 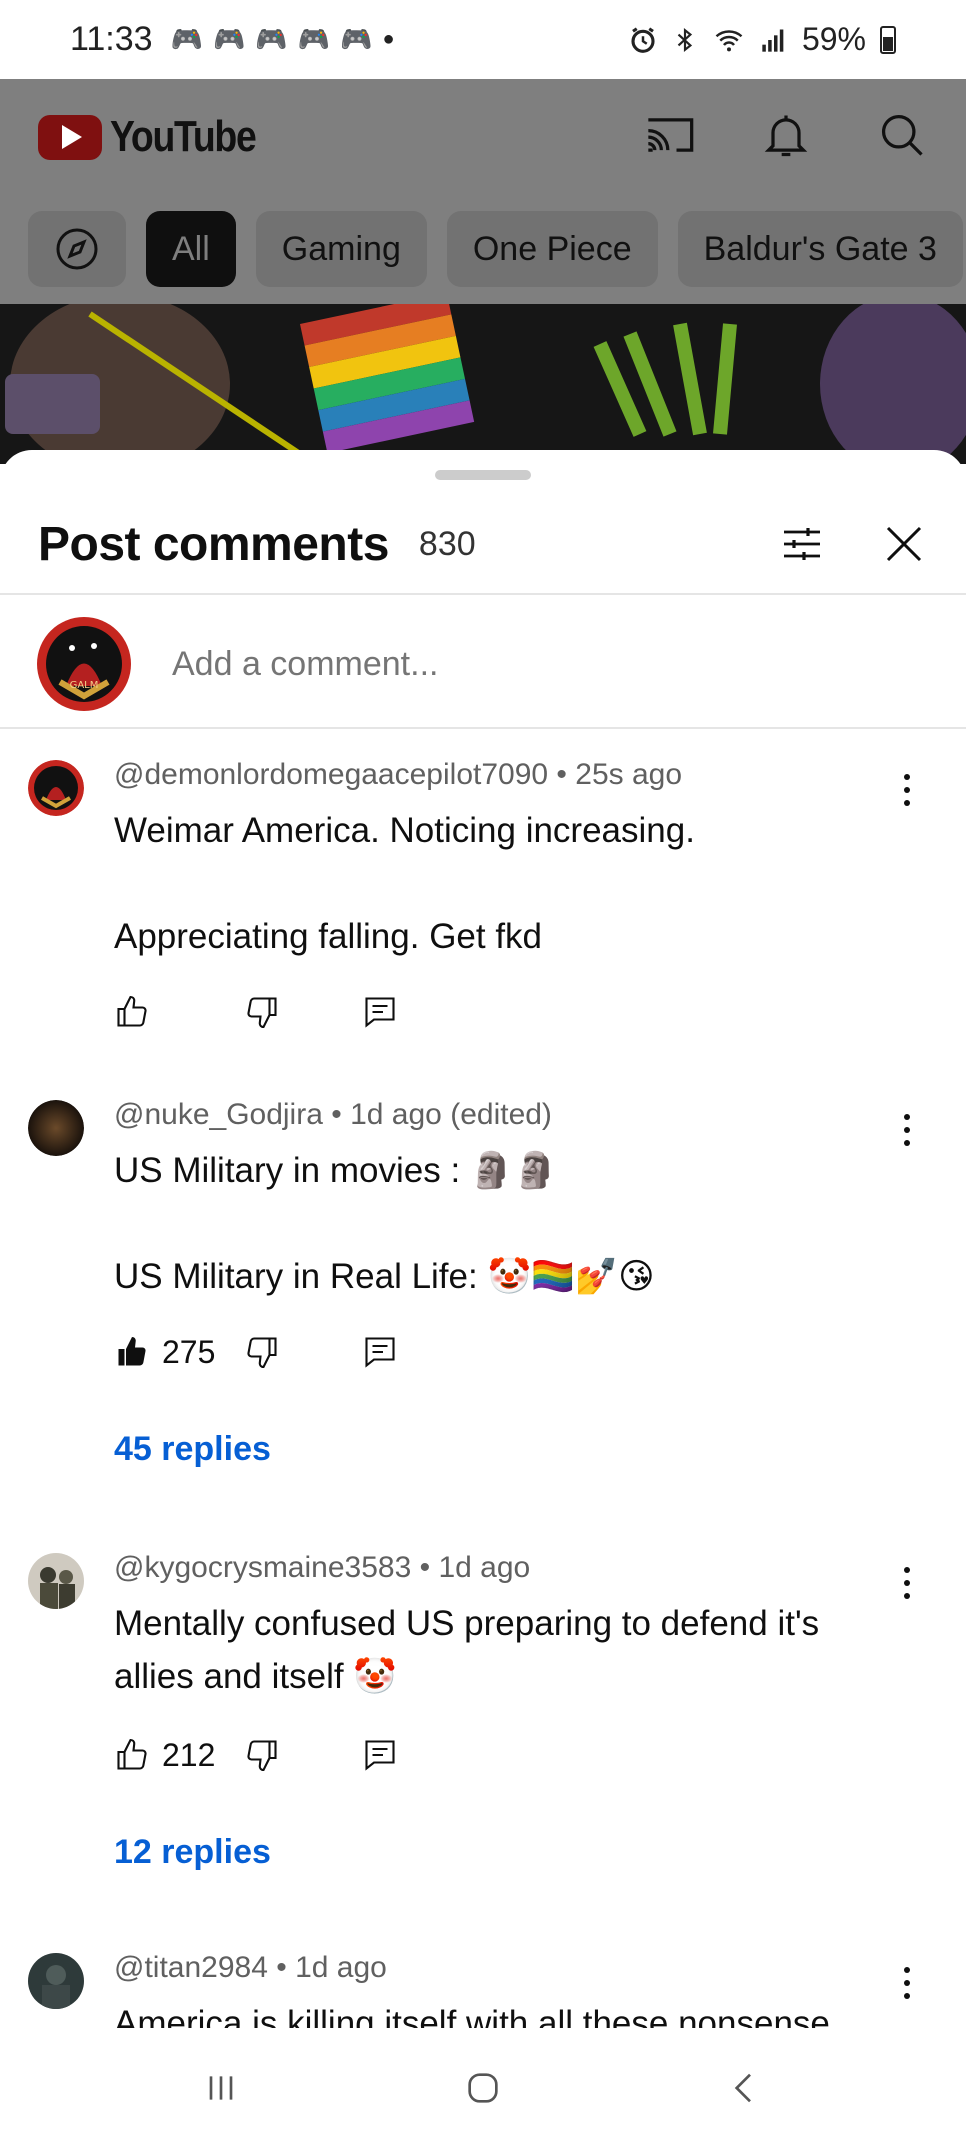 What do you see at coordinates (341, 249) in the screenshot?
I see `chip-gaming: Gaming` at bounding box center [341, 249].